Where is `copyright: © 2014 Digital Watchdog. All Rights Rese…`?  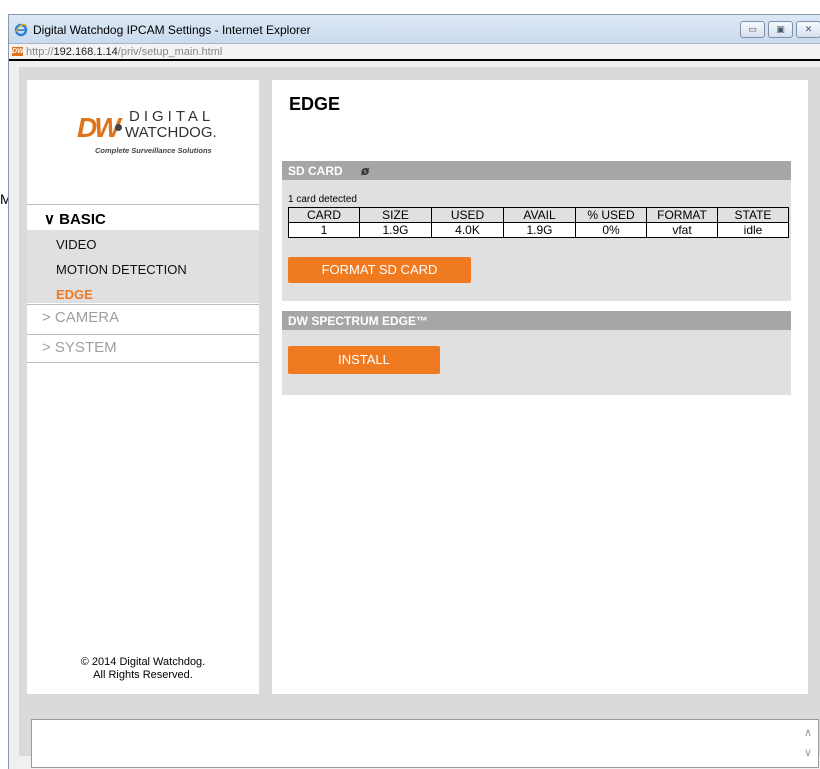
copyright: © 2014 Digital Watchdog. All Rights Rese… is located at coordinates (143, 669).